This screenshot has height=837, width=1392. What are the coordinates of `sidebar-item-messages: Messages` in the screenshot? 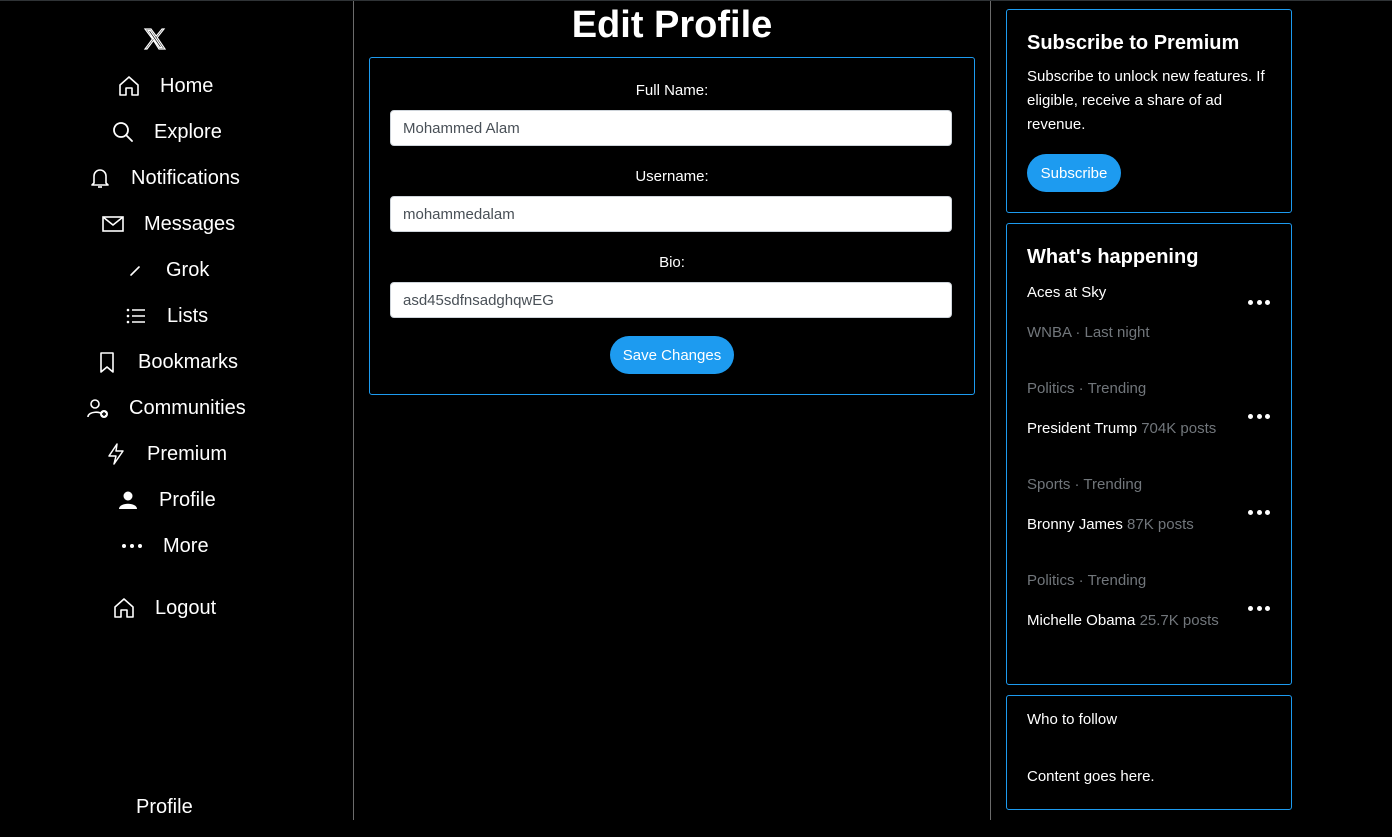 It's located at (167, 224).